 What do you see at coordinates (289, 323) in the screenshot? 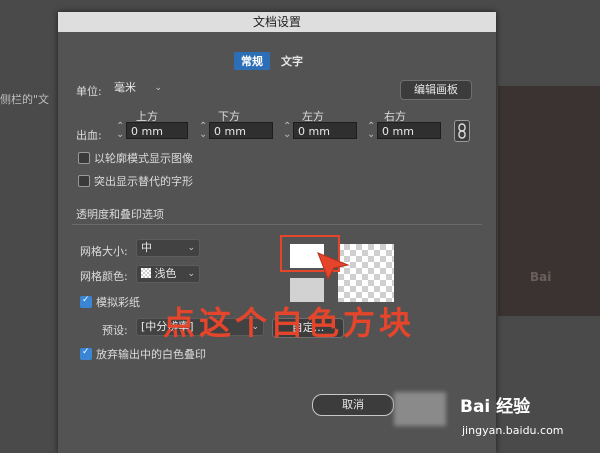
I see `annotation-text: 点这个白色方块` at bounding box center [289, 323].